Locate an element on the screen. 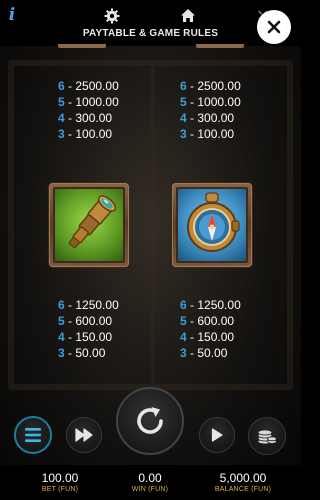 The height and width of the screenshot is (500, 320). close-icon is located at coordinates (274, 27).